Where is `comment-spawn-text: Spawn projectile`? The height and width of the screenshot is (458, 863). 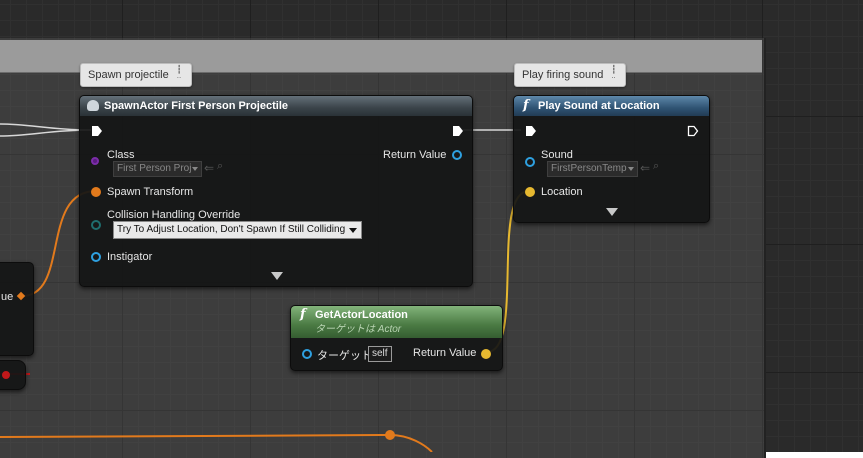 comment-spawn-text: Spawn projectile is located at coordinates (128, 75).